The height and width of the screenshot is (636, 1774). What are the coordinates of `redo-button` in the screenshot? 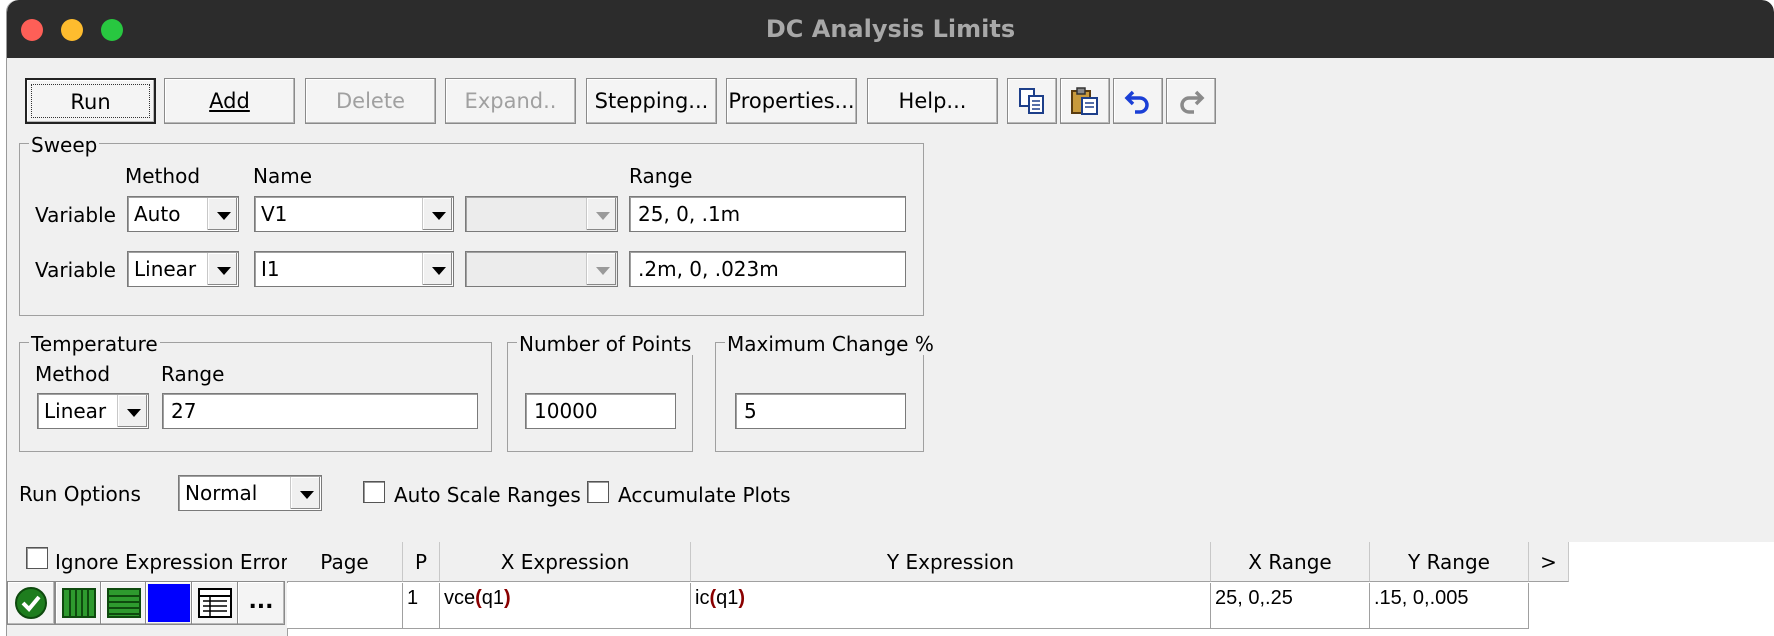 It's located at (1191, 101).